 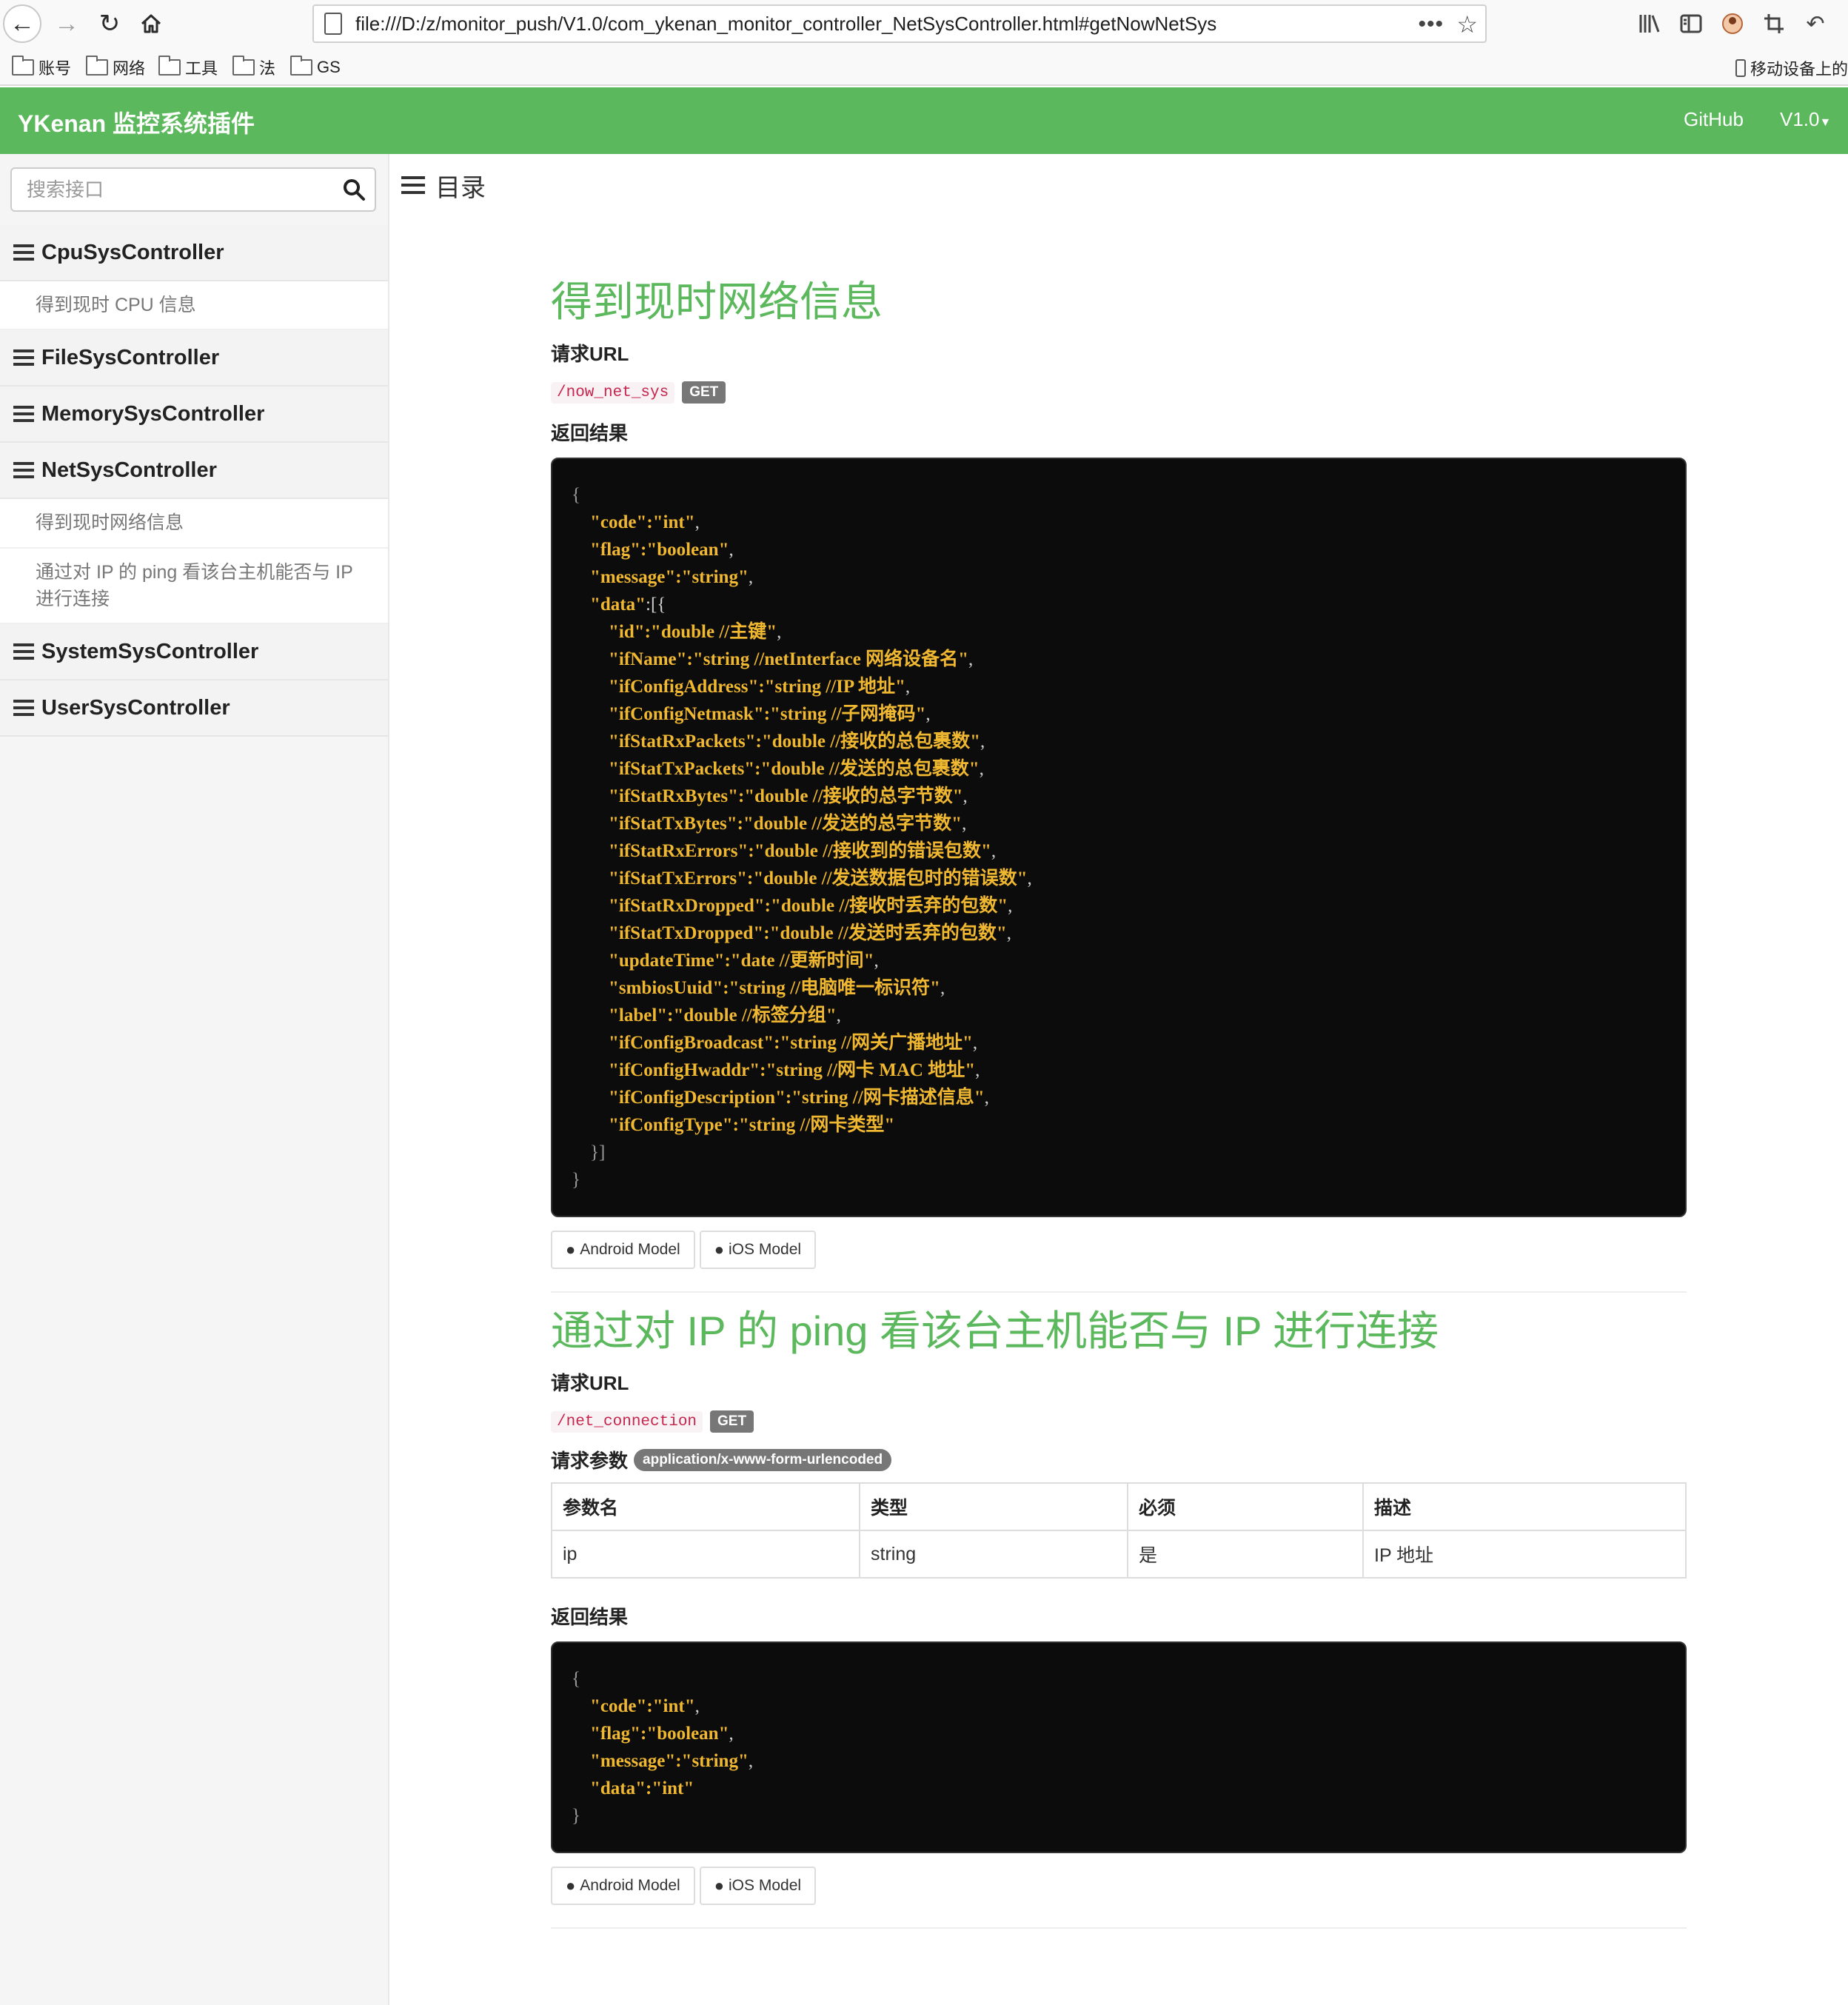 I want to click on param-type: string, so click(x=993, y=1555).